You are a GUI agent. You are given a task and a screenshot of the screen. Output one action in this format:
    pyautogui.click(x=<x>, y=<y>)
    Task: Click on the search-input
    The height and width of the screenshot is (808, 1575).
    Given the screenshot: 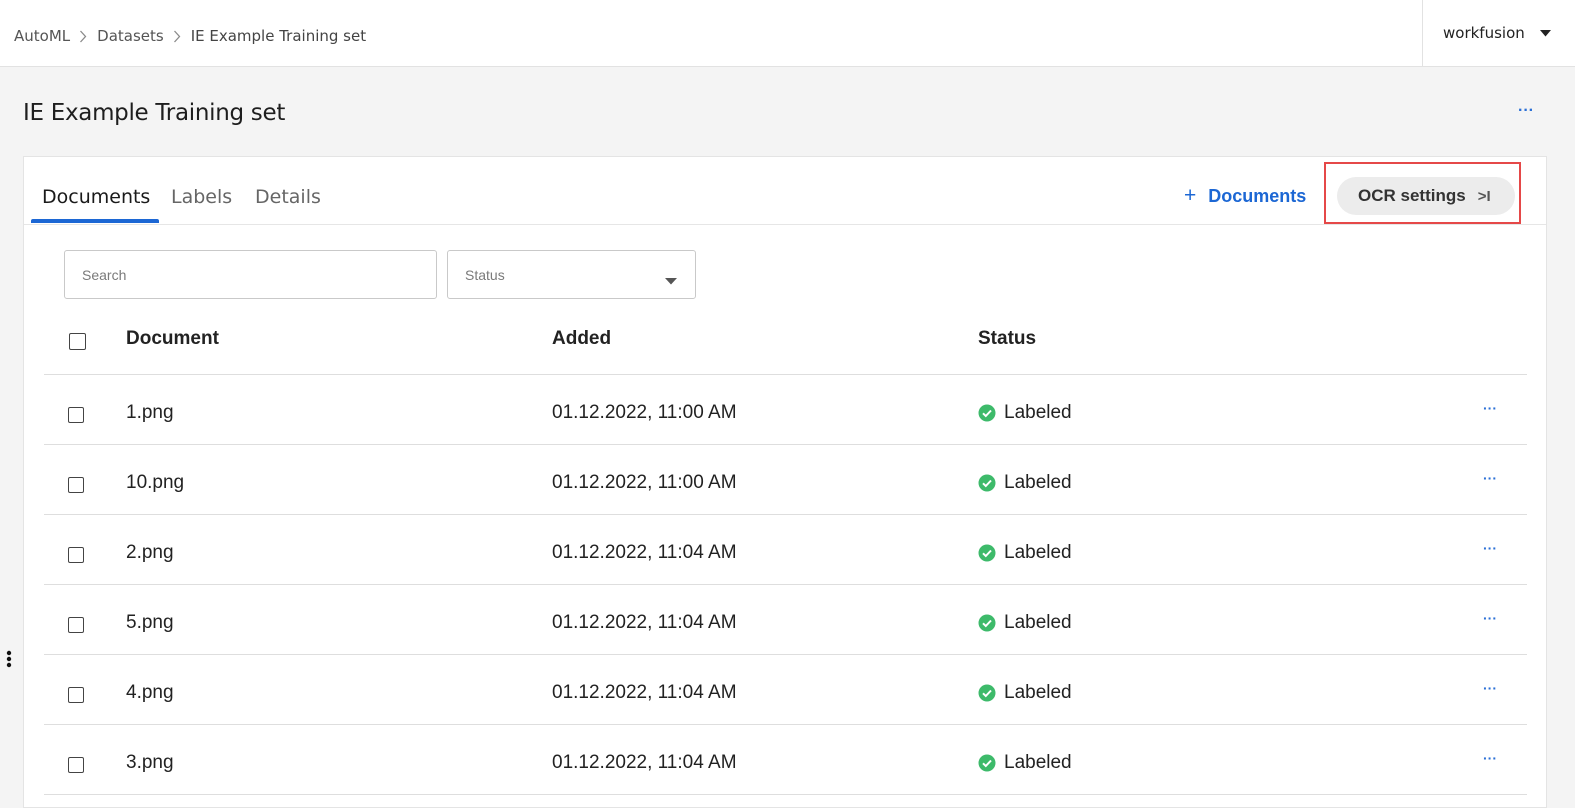 What is the action you would take?
    pyautogui.click(x=250, y=274)
    